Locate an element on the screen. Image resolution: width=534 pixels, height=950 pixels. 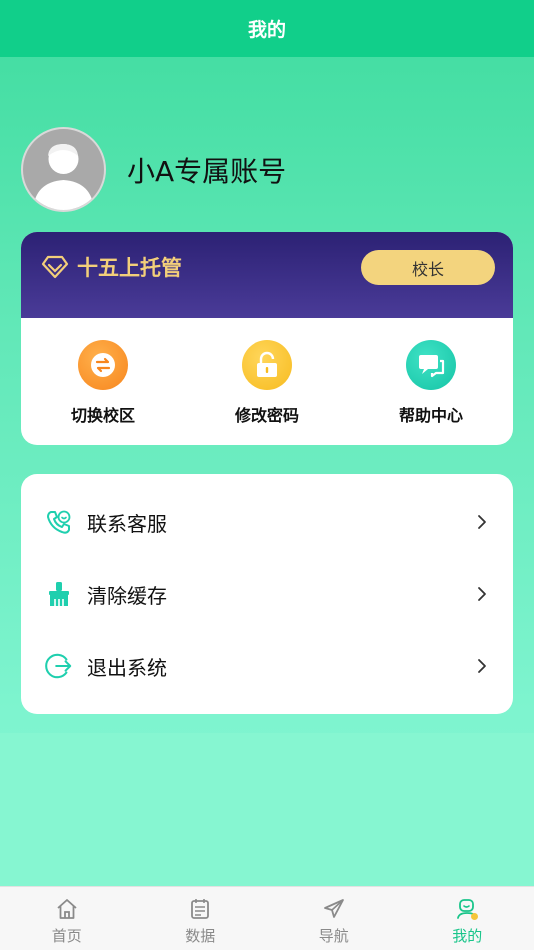
user-icon is located at coordinates (468, 909).